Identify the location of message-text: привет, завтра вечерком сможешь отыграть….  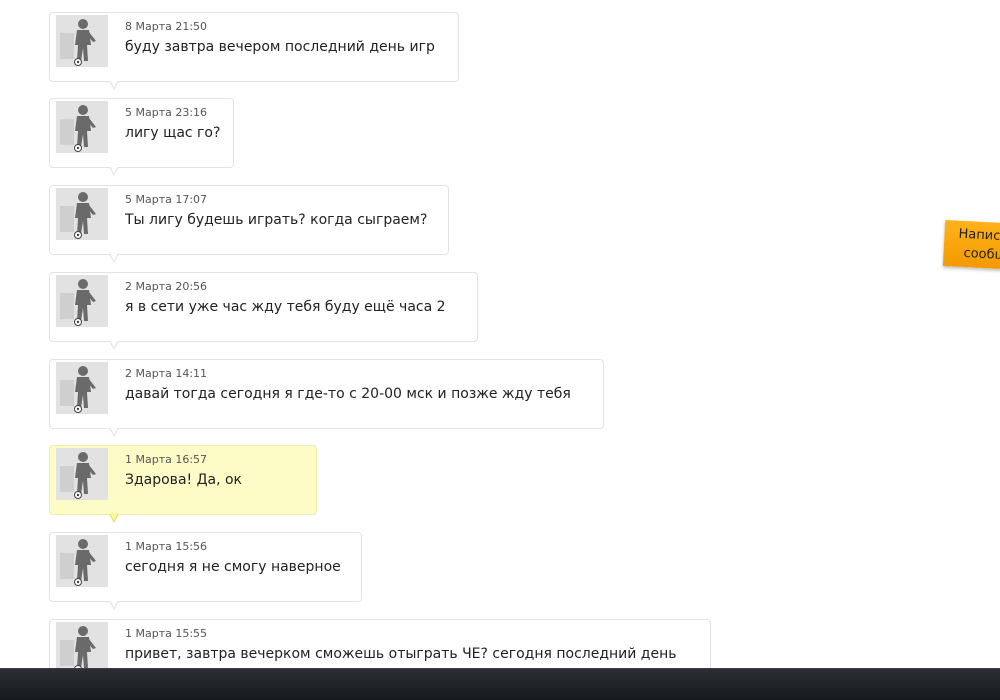
(401, 654).